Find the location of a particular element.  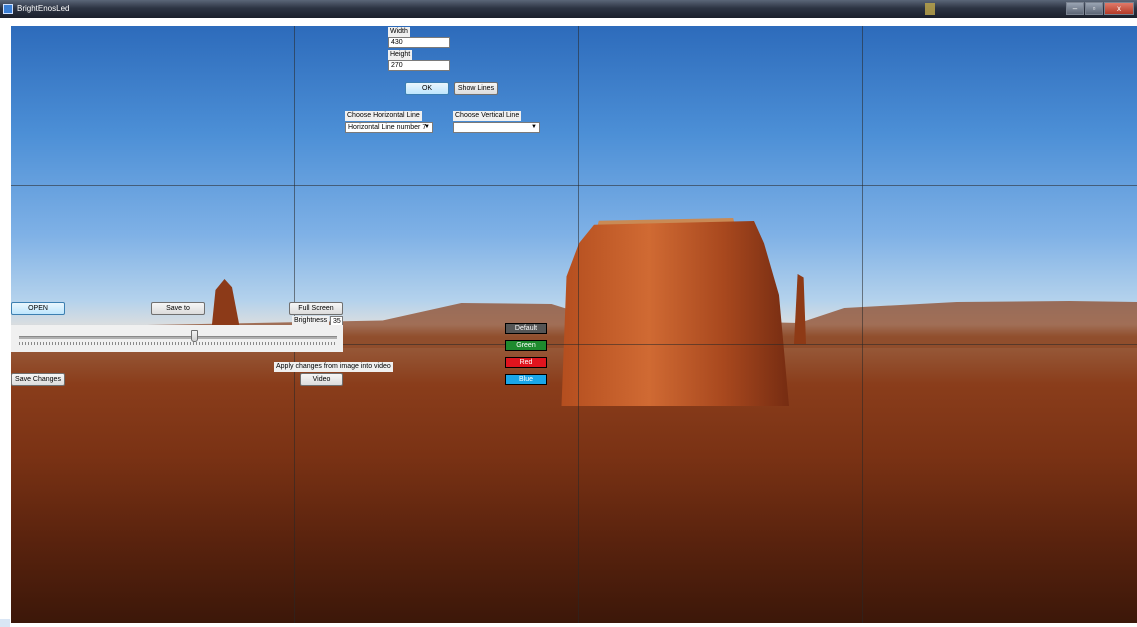

horizontal-line-label: Choose Horizontal Line is located at coordinates (383, 116).